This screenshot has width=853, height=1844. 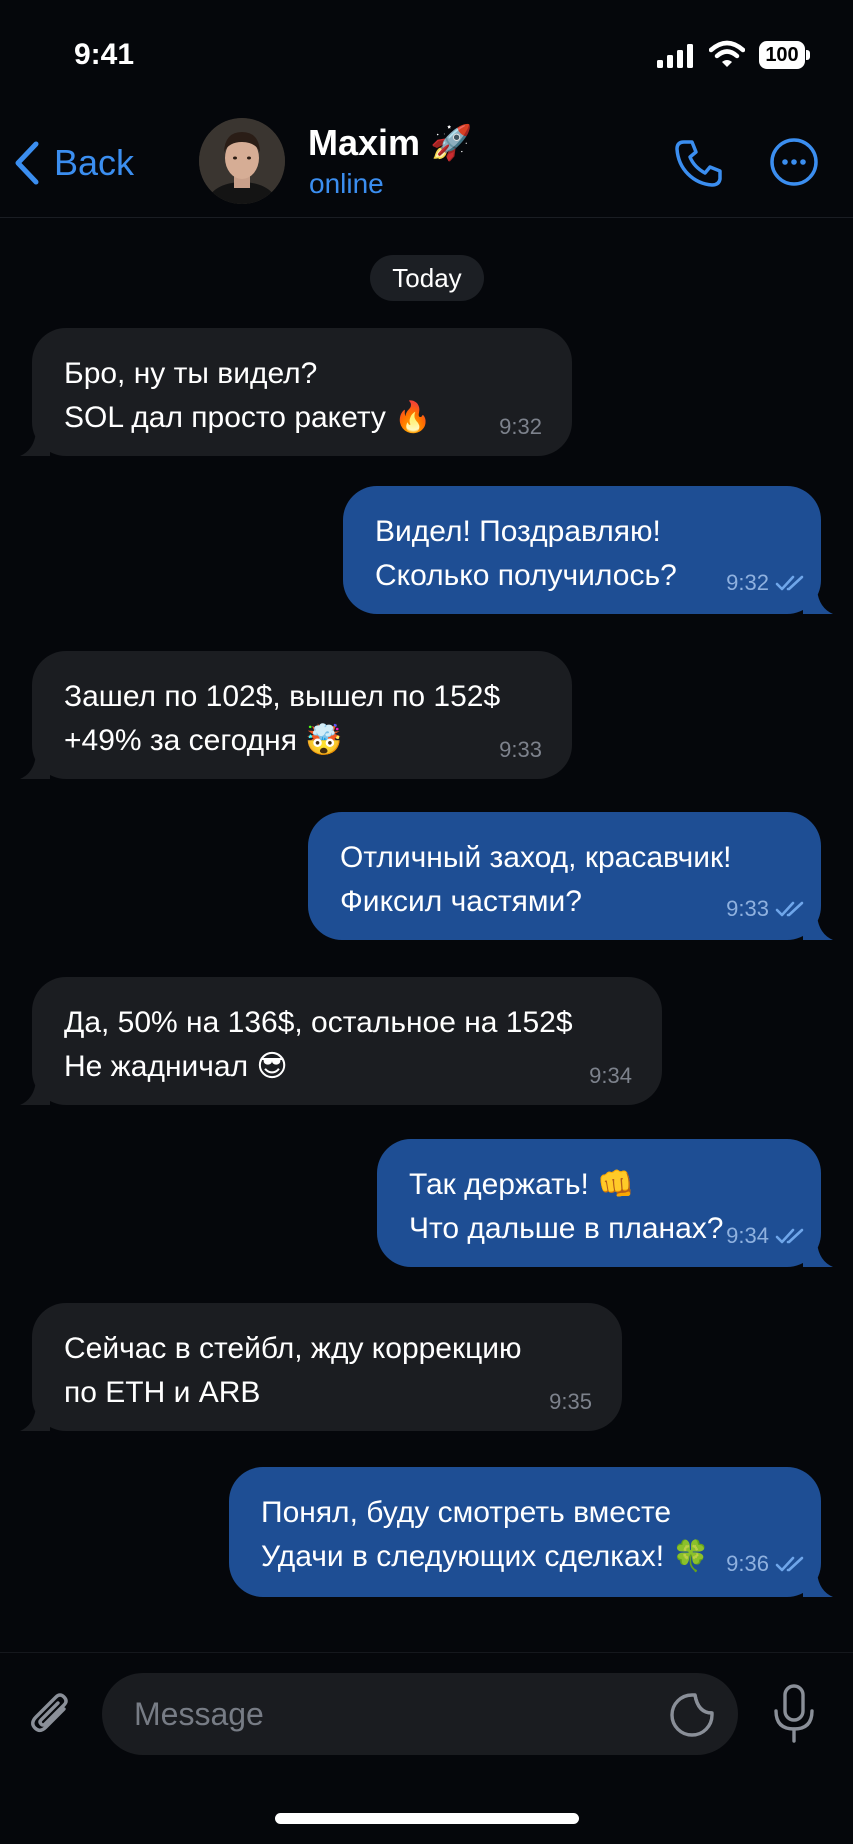 What do you see at coordinates (104, 54) in the screenshot?
I see `status-time: 9:41` at bounding box center [104, 54].